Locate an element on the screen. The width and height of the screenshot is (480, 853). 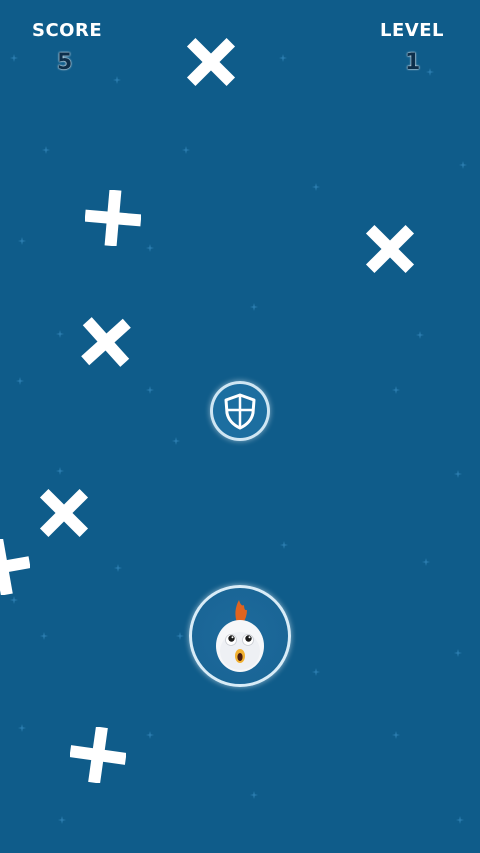
level-value: 1 is located at coordinates (413, 62).